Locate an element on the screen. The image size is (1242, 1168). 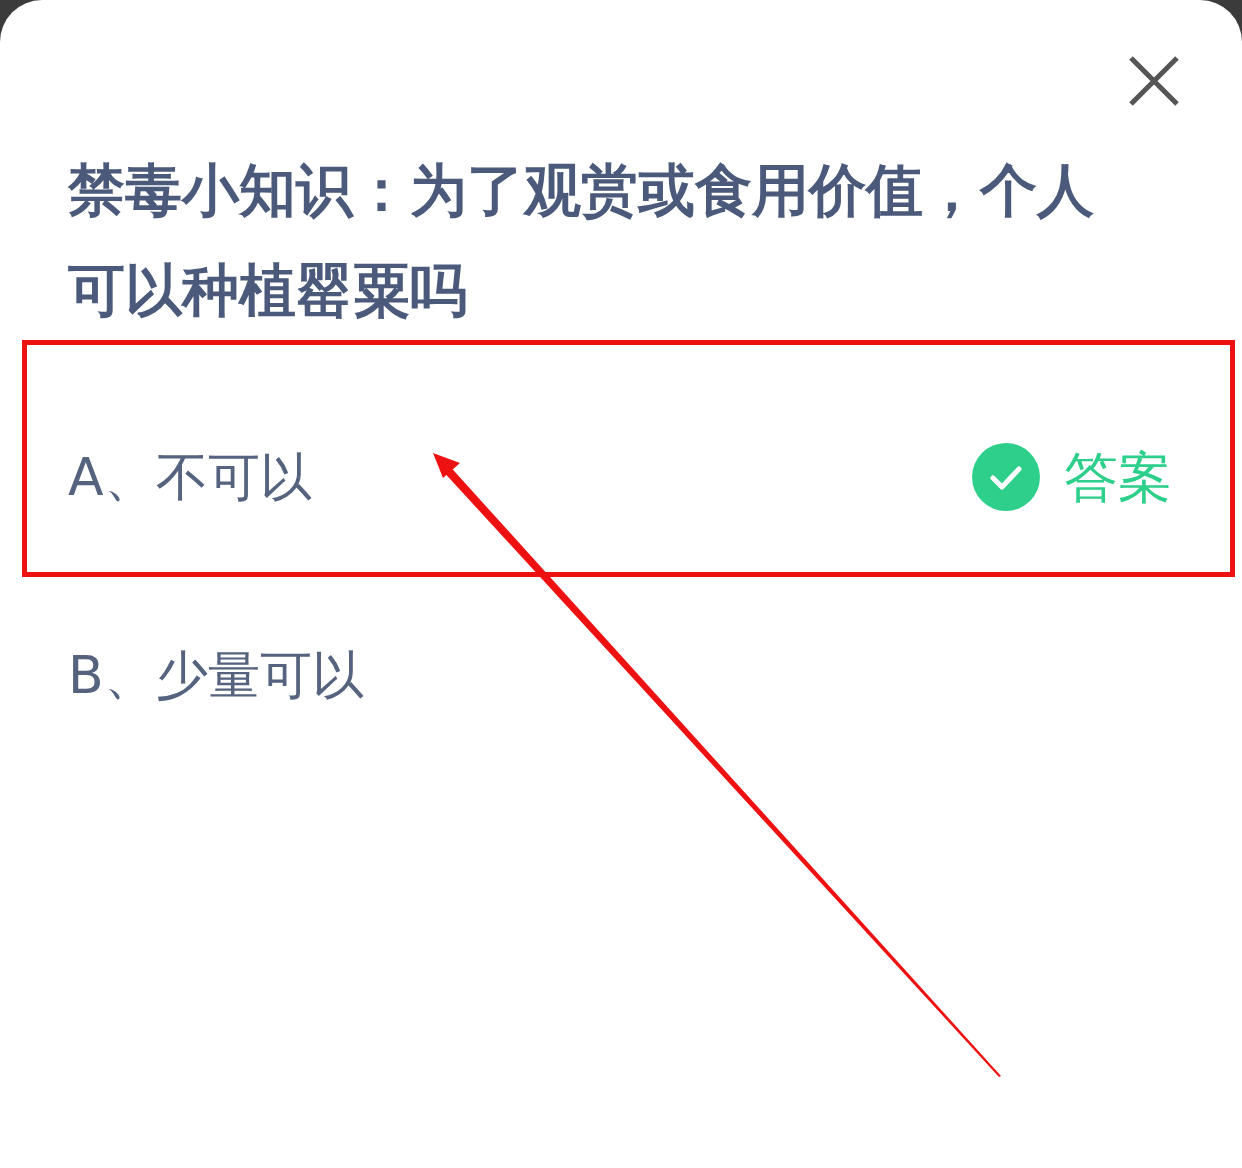
option-text: B、少量可以 is located at coordinates (216, 675).